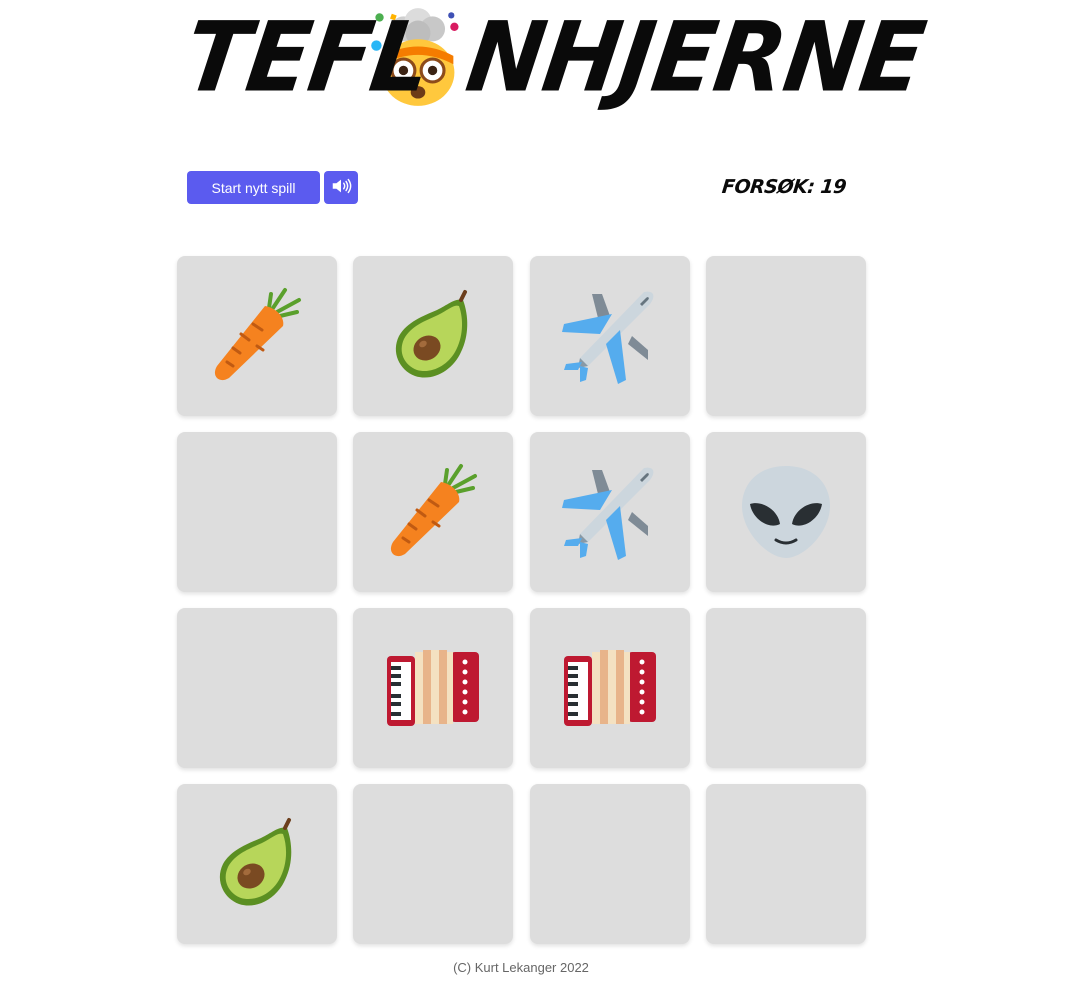  Describe the element at coordinates (768, 187) in the screenshot. I see `attempts-label: FORSØK:` at that location.